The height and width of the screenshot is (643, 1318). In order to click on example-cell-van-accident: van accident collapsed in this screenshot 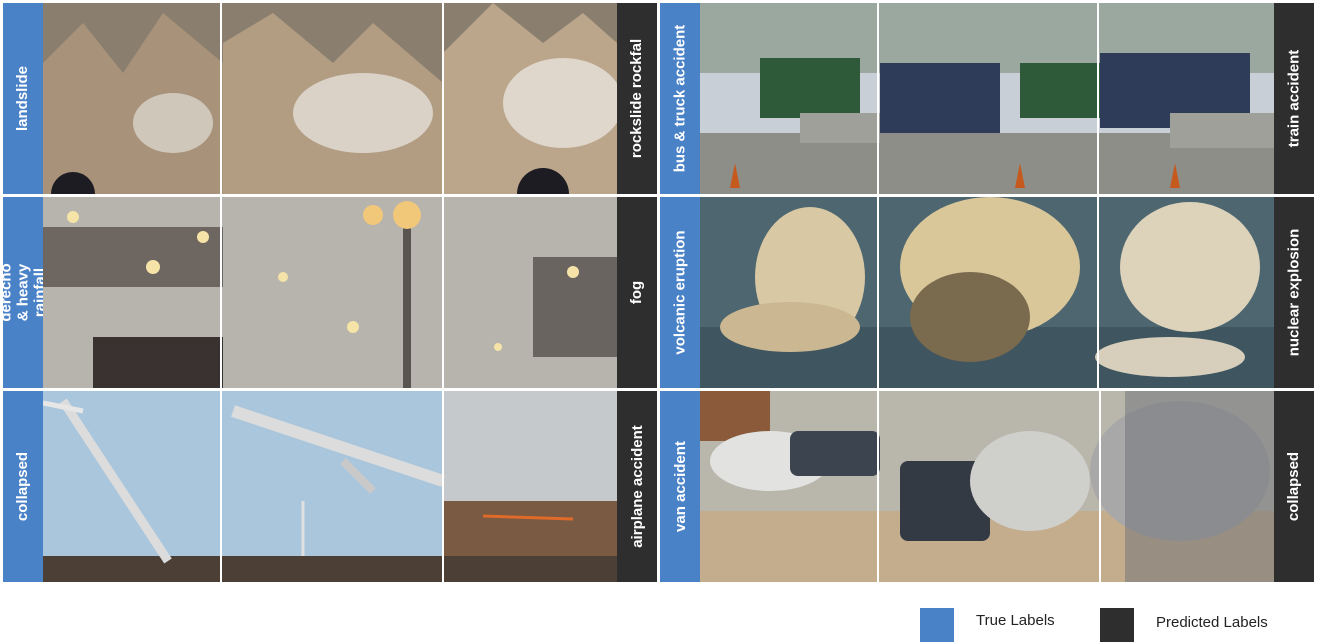, I will do `click(987, 486)`.